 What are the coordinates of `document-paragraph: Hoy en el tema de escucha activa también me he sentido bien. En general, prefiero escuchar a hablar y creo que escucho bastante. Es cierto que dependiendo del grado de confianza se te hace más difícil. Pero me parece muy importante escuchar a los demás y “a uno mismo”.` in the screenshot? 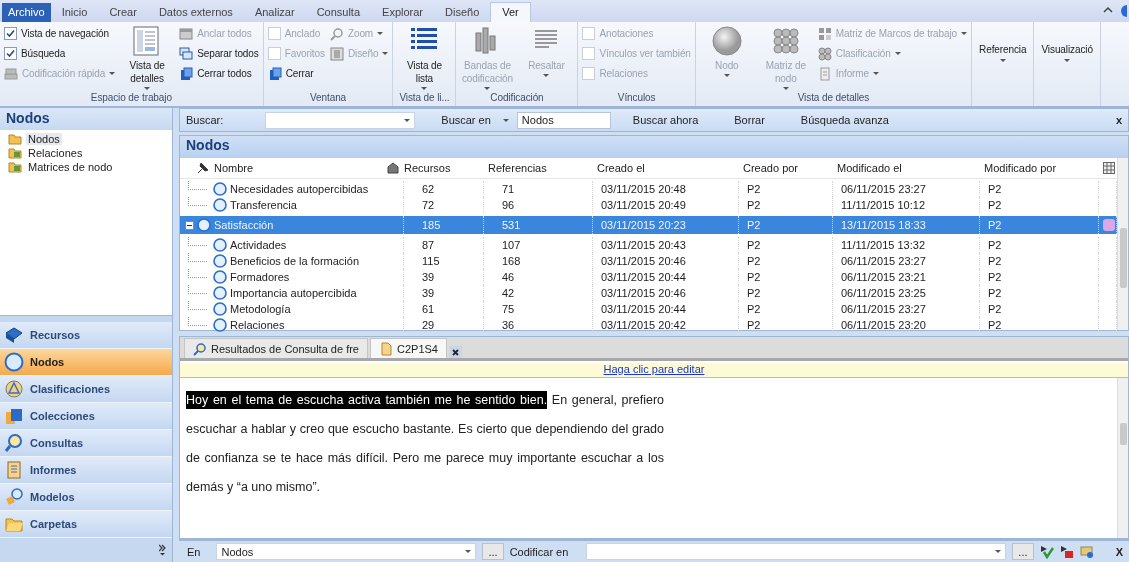 It's located at (425, 443).